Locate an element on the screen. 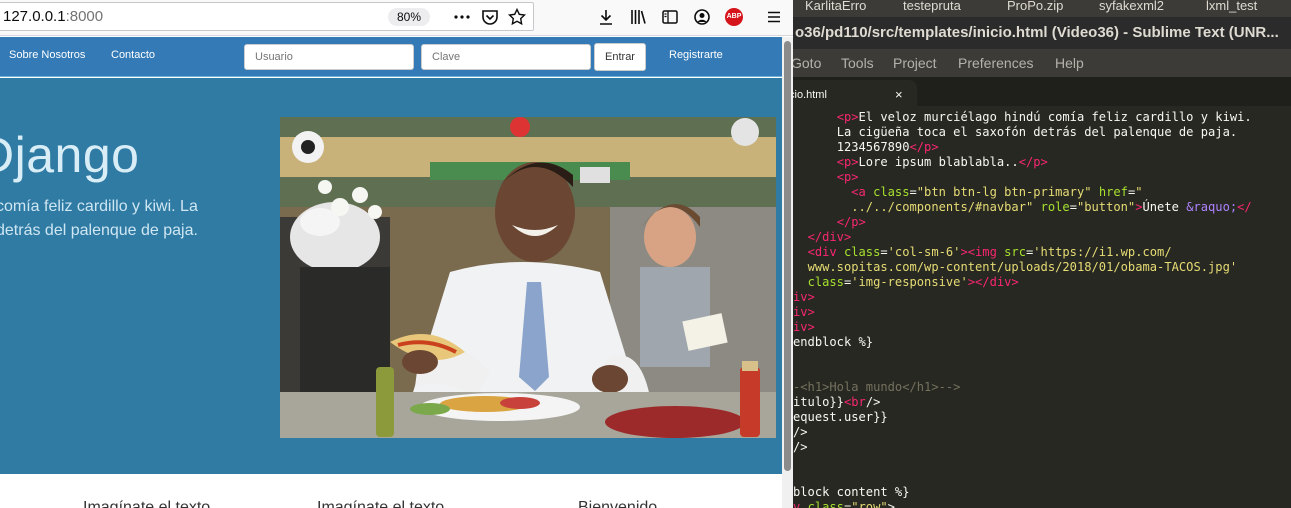 The width and height of the screenshot is (1291, 508). desktop-file-label: ProPo.zip is located at coordinates (1035, 6).